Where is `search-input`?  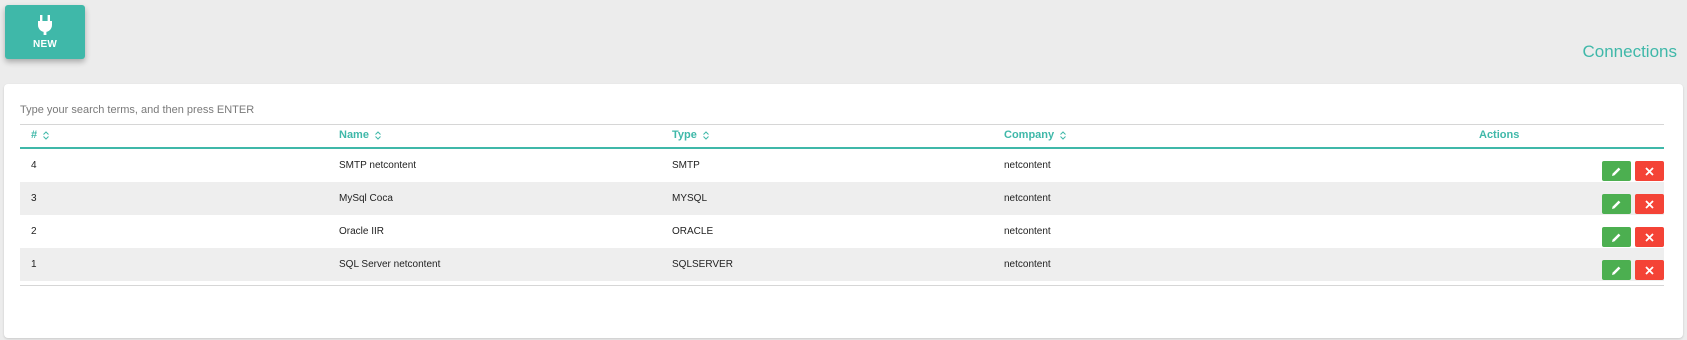
search-input is located at coordinates (845, 110).